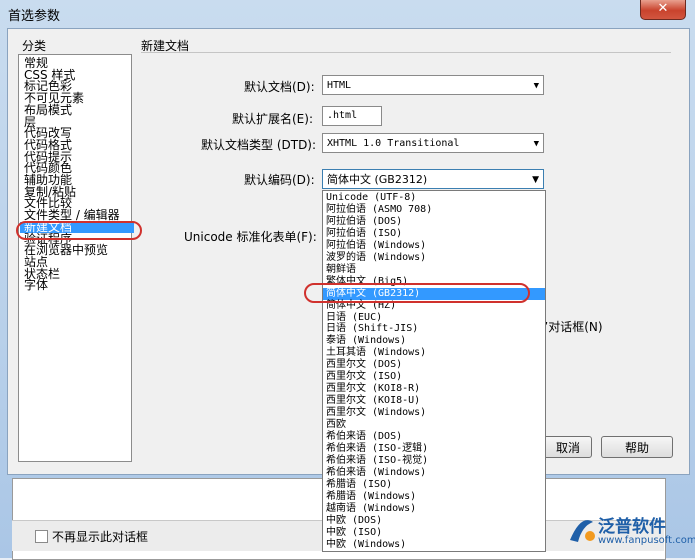 The width and height of the screenshot is (695, 560). Describe the element at coordinates (377, 461) in the screenshot. I see `encoding-option: 希伯来语 (ISO-视觉)` at that location.